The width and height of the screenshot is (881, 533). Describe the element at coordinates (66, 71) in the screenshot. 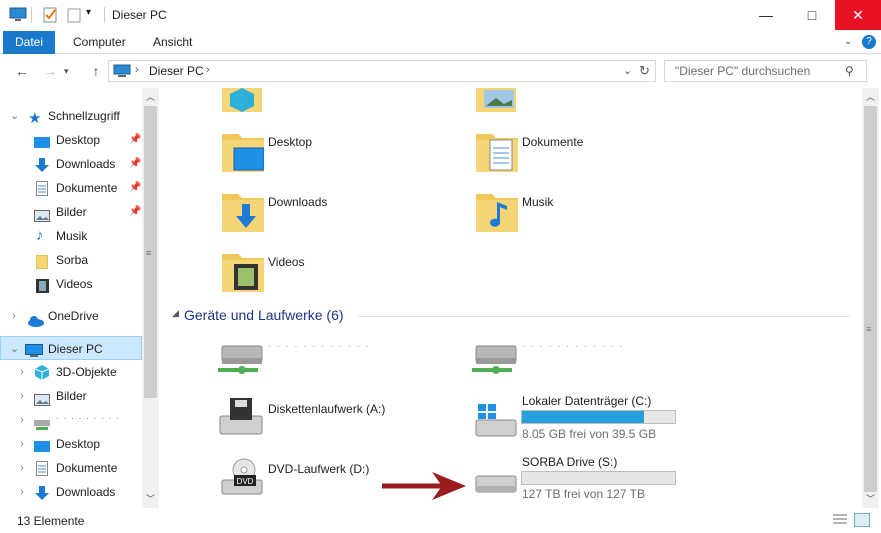

I see `recent-locations-icon: ▾` at that location.